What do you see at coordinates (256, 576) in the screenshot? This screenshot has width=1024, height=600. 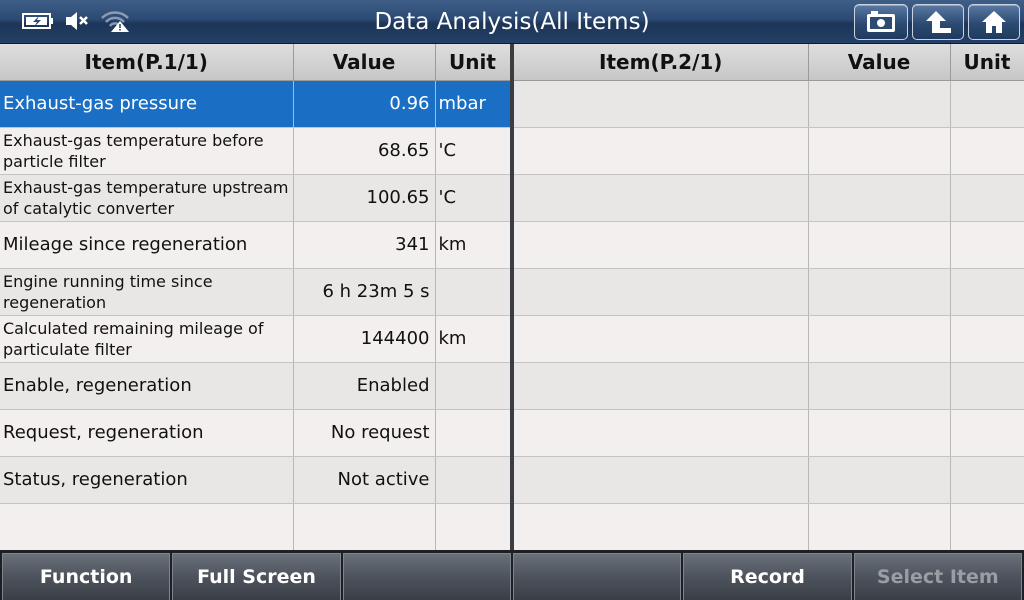 I see `full-screen-button: Full Screen` at bounding box center [256, 576].